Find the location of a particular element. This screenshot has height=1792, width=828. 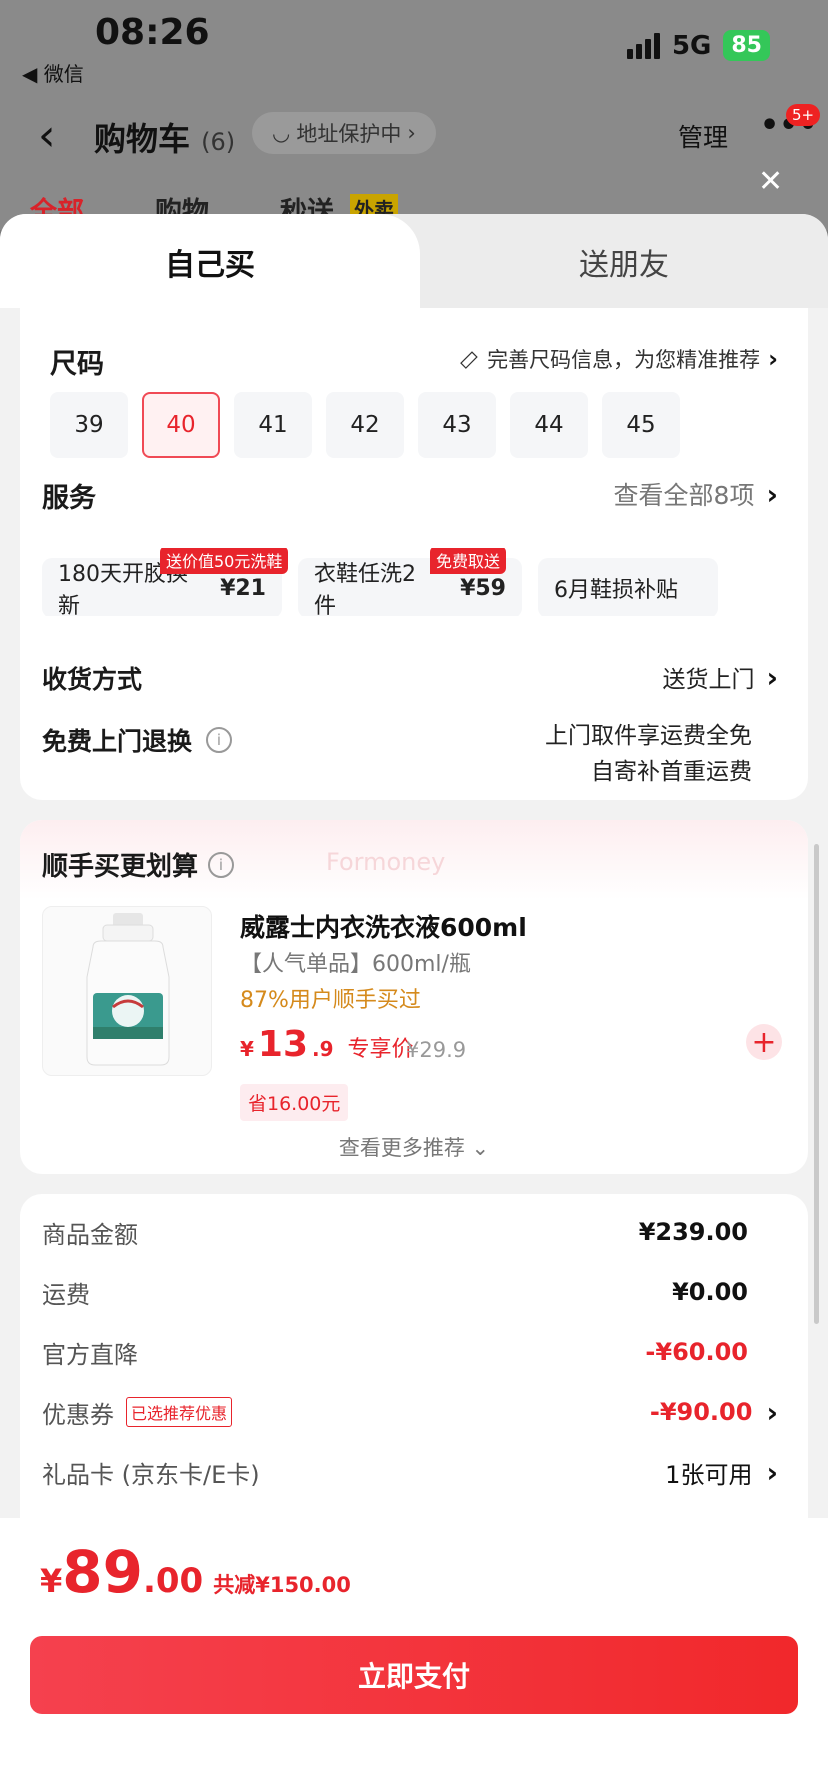

service-name: 衣鞋任洗2件 is located at coordinates (365, 589).